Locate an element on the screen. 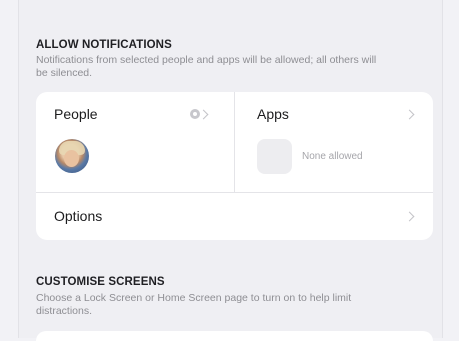 Image resolution: width=459 pixels, height=341 pixels. options-row: Options is located at coordinates (234, 216).